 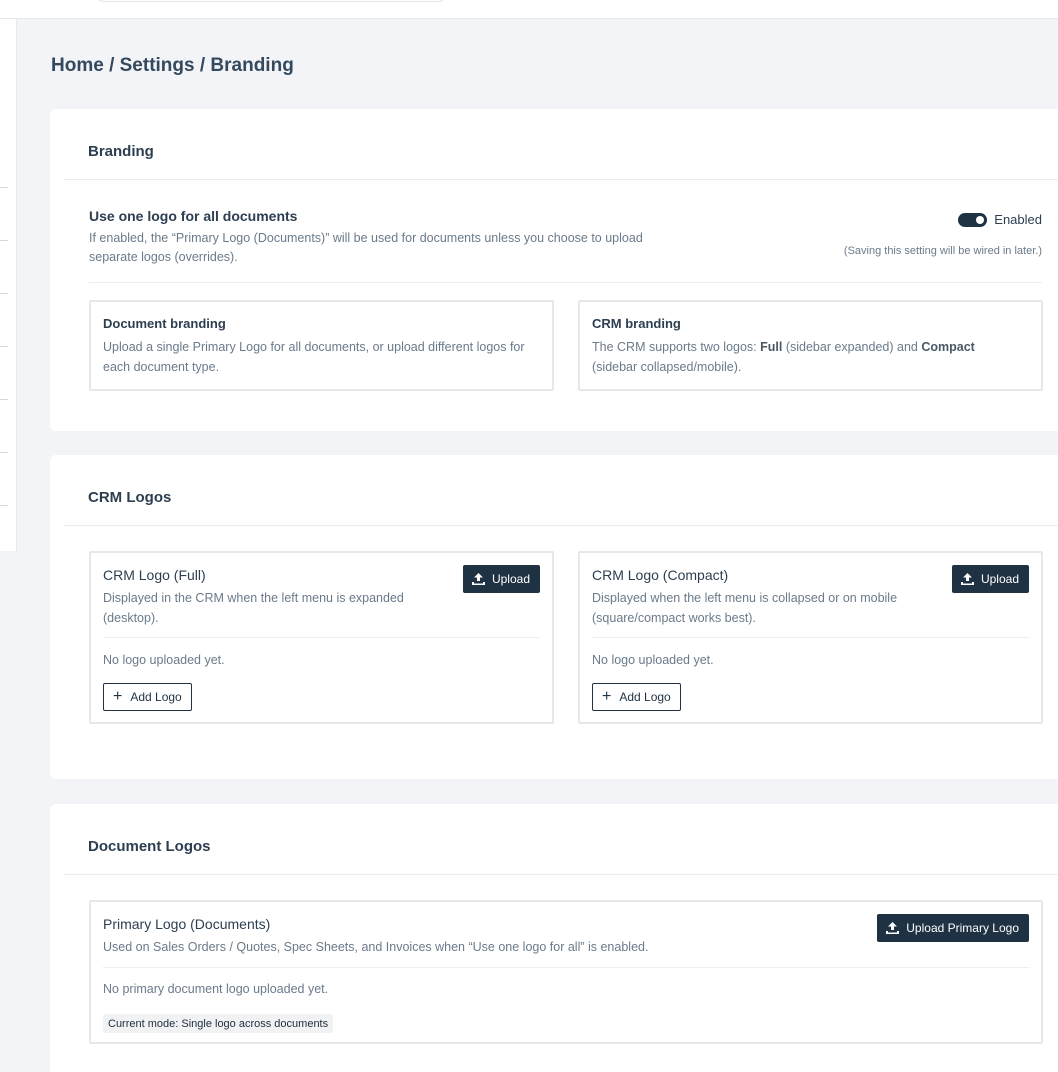 I want to click on box-title: CRM branding, so click(x=636, y=323).